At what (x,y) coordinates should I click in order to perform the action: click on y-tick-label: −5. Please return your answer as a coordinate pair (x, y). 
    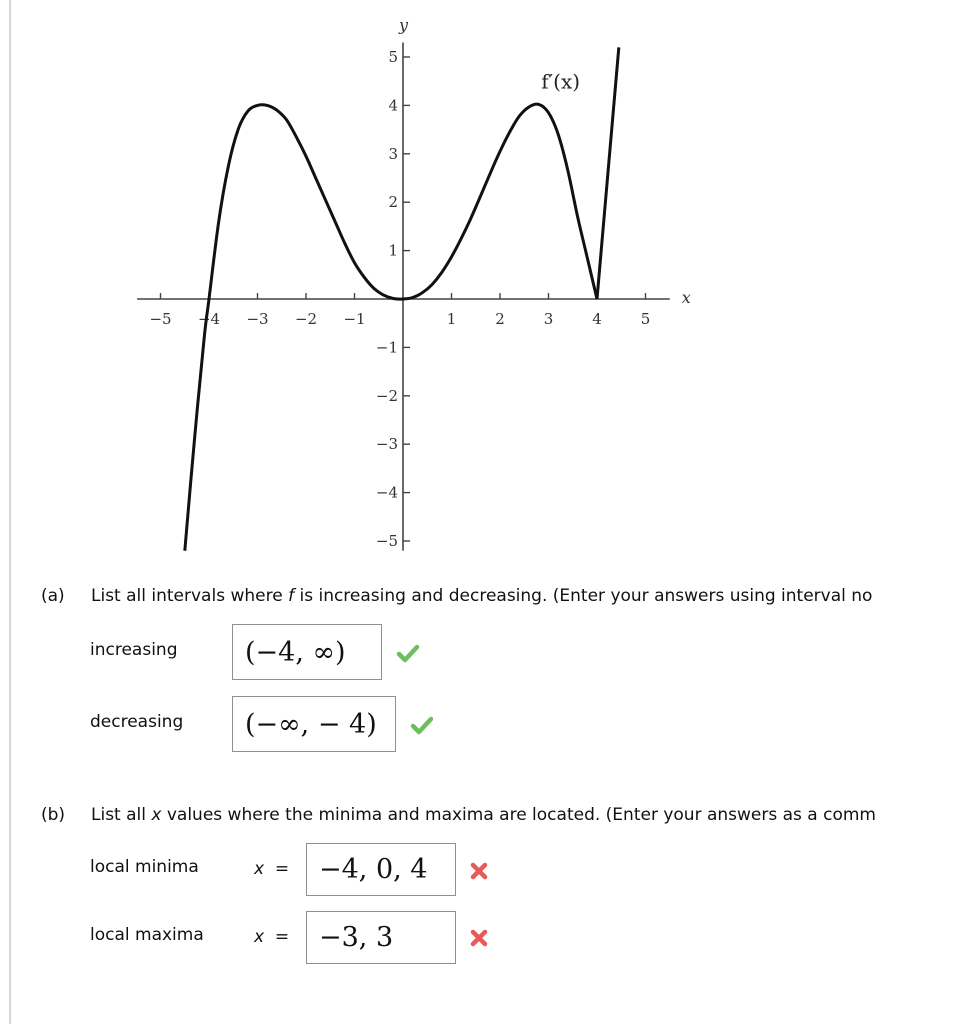
    Looking at the image, I should click on (387, 541).